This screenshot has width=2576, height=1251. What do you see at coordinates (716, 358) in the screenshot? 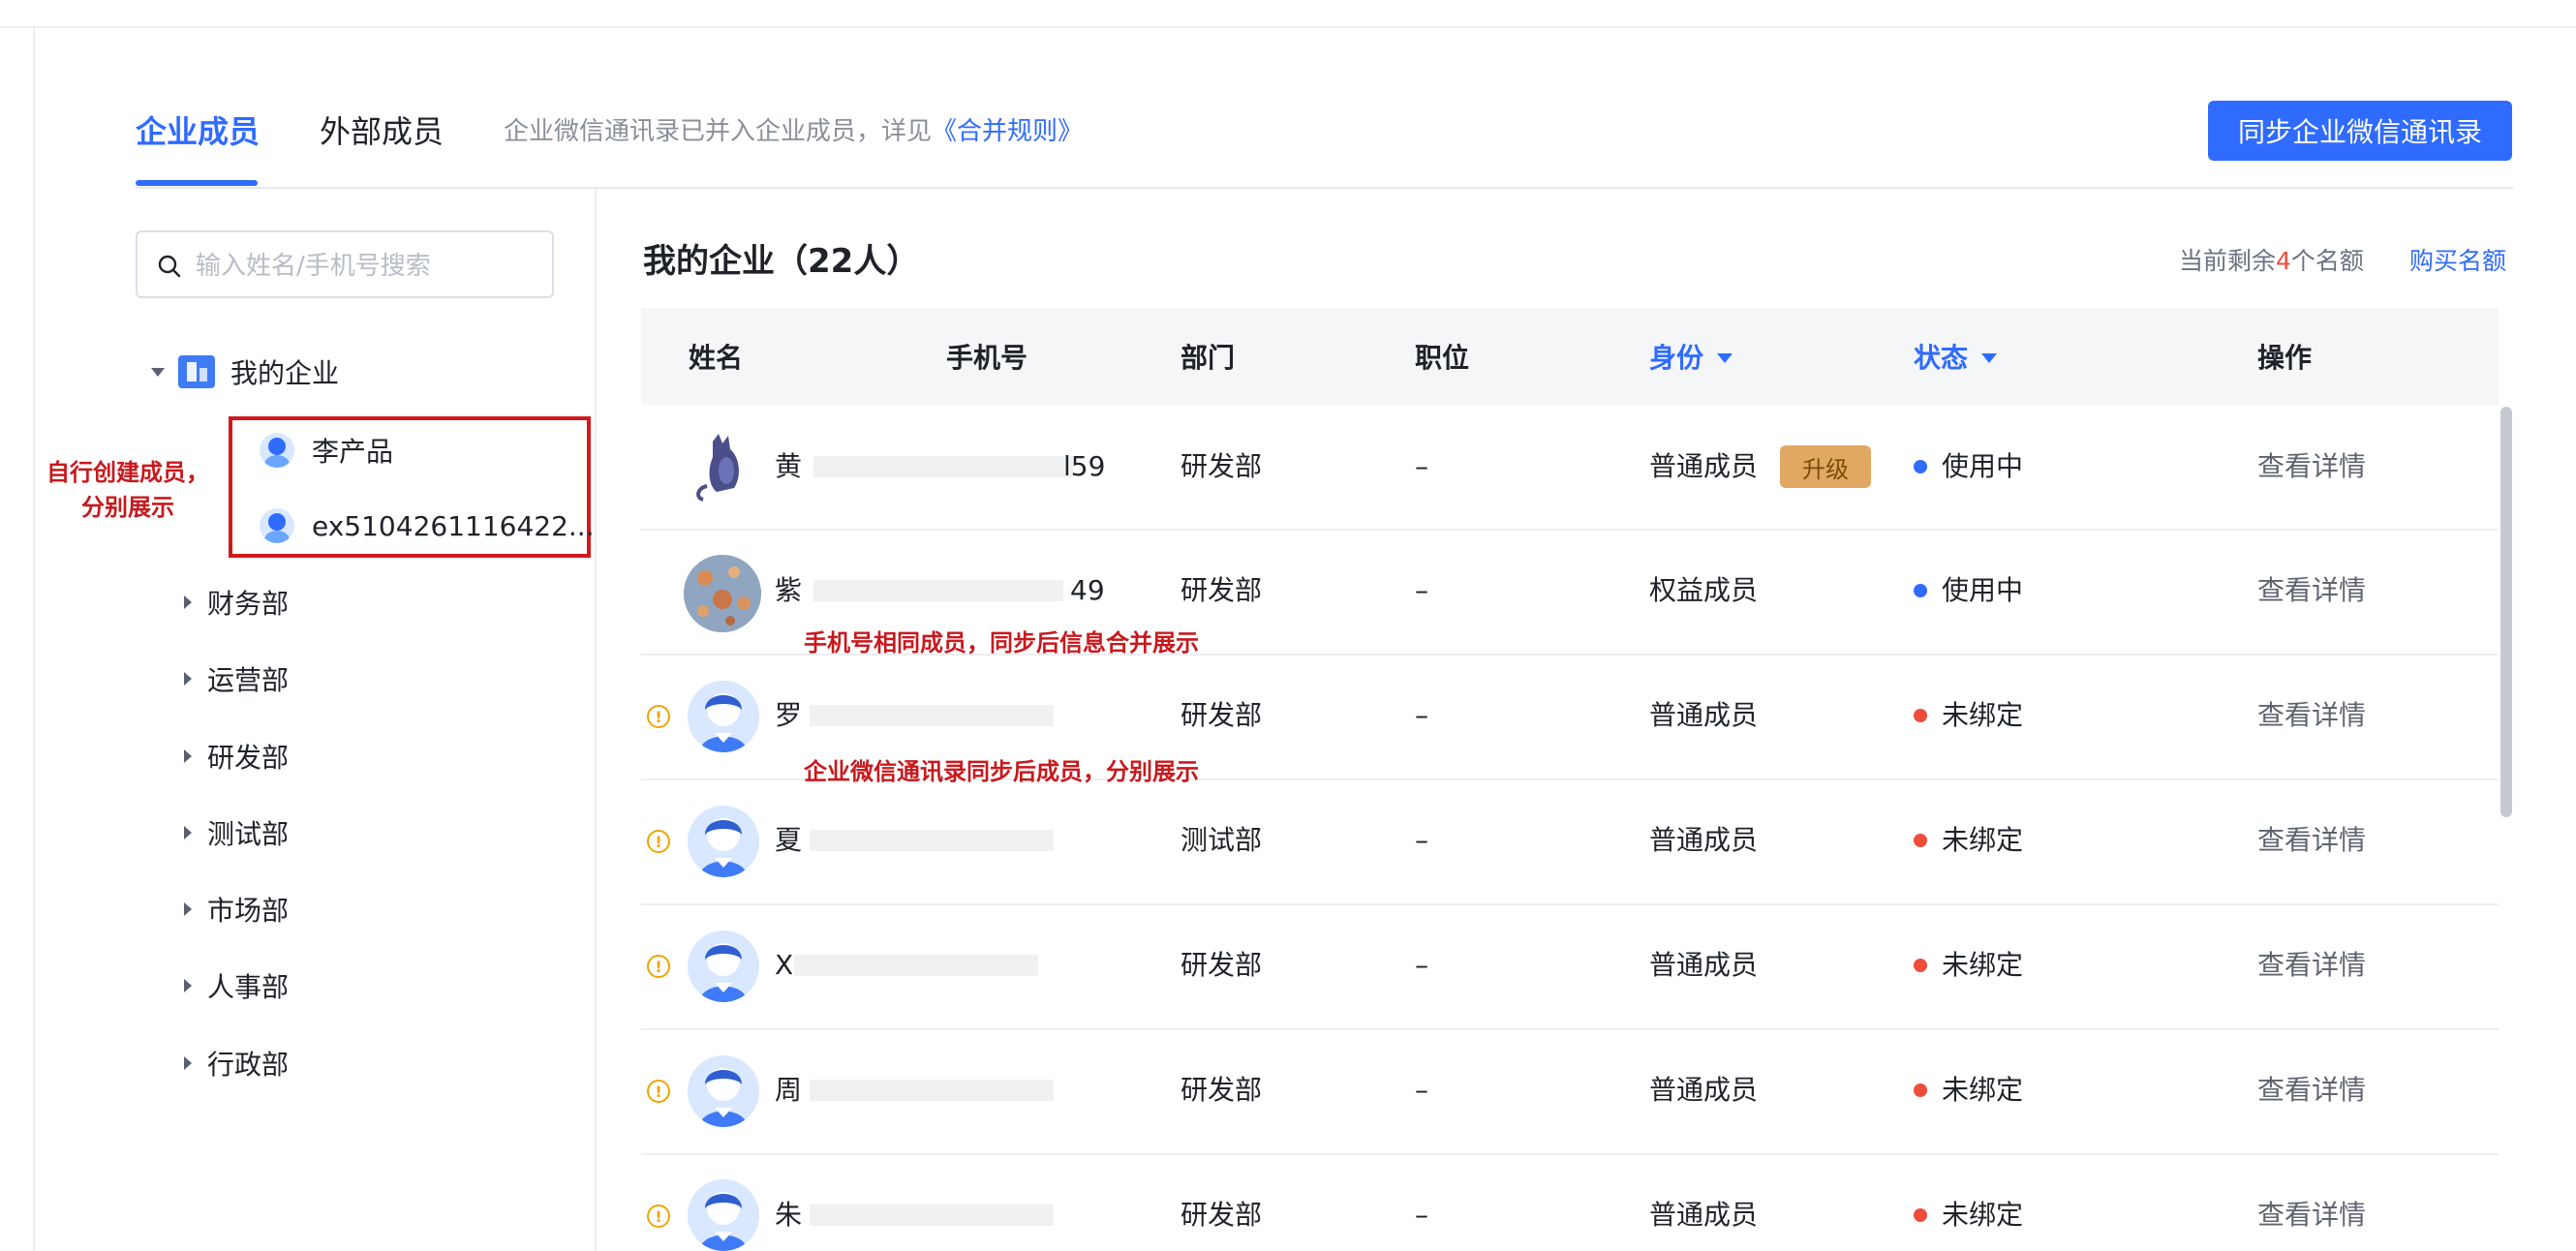
I see `column-header-name: 姓名` at bounding box center [716, 358].